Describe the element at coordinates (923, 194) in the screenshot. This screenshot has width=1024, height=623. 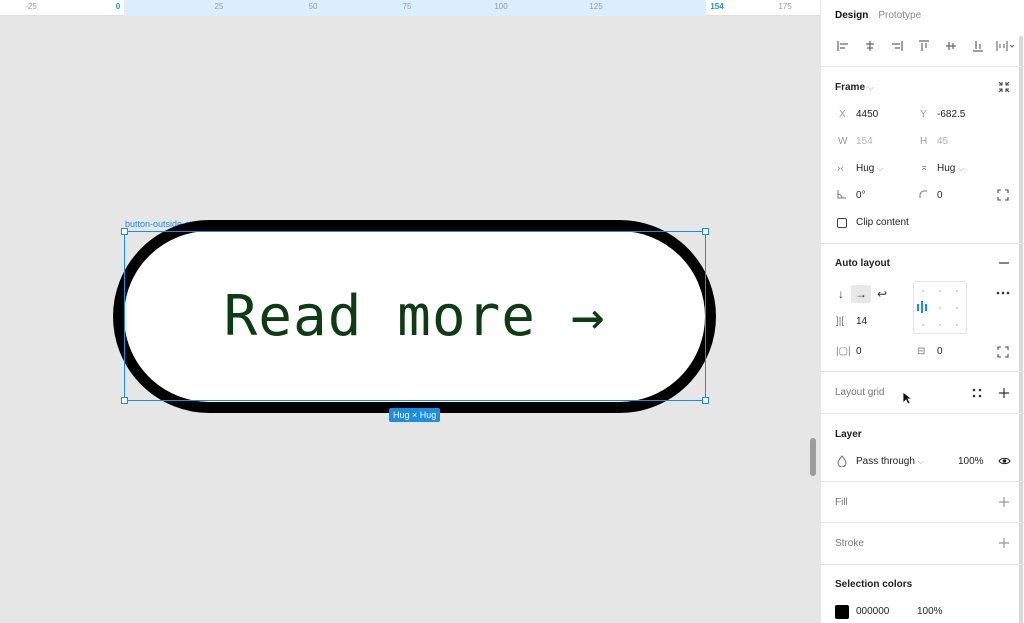
I see `corner-radius-icon` at that location.